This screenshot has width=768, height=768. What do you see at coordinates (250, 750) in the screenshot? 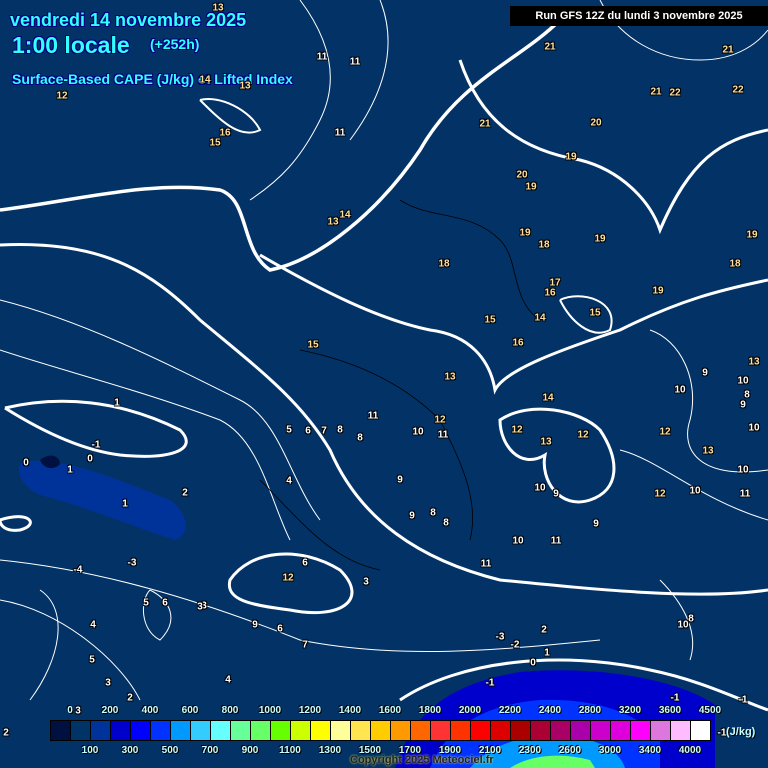
I see `colorbar-tick-bottom: 900` at bounding box center [250, 750].